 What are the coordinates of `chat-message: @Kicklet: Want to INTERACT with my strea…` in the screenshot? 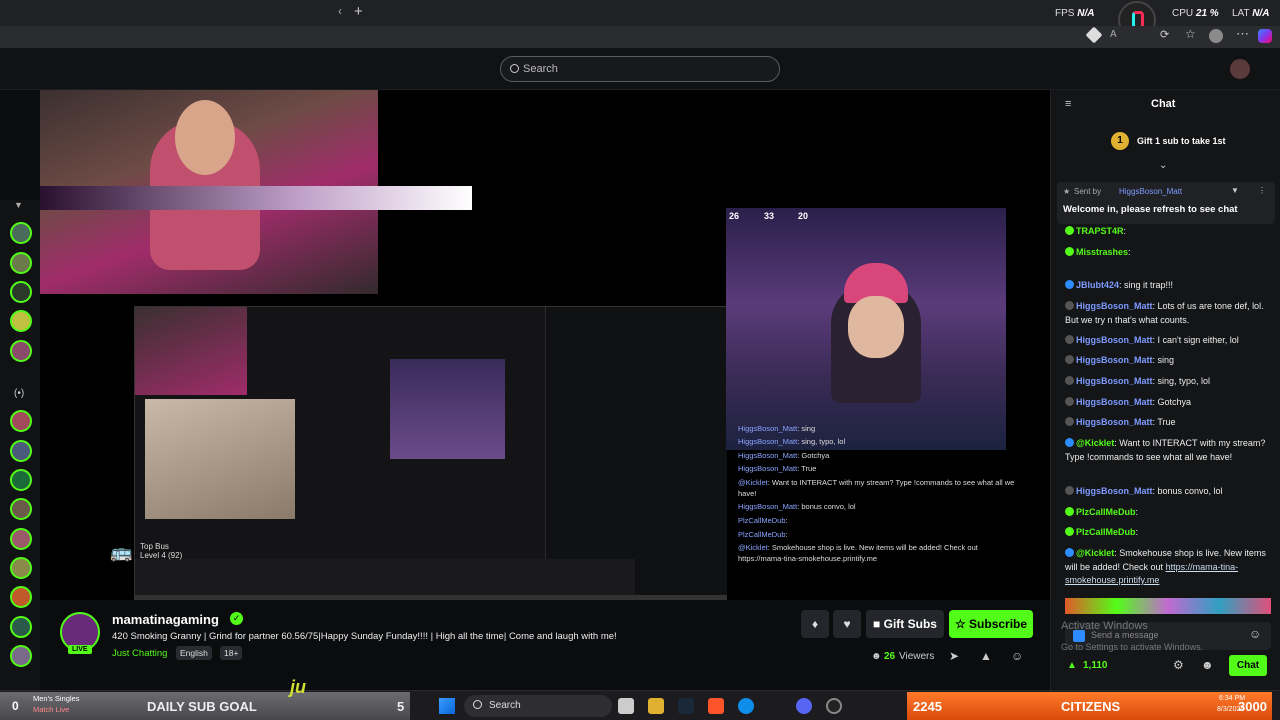 It's located at (1165, 450).